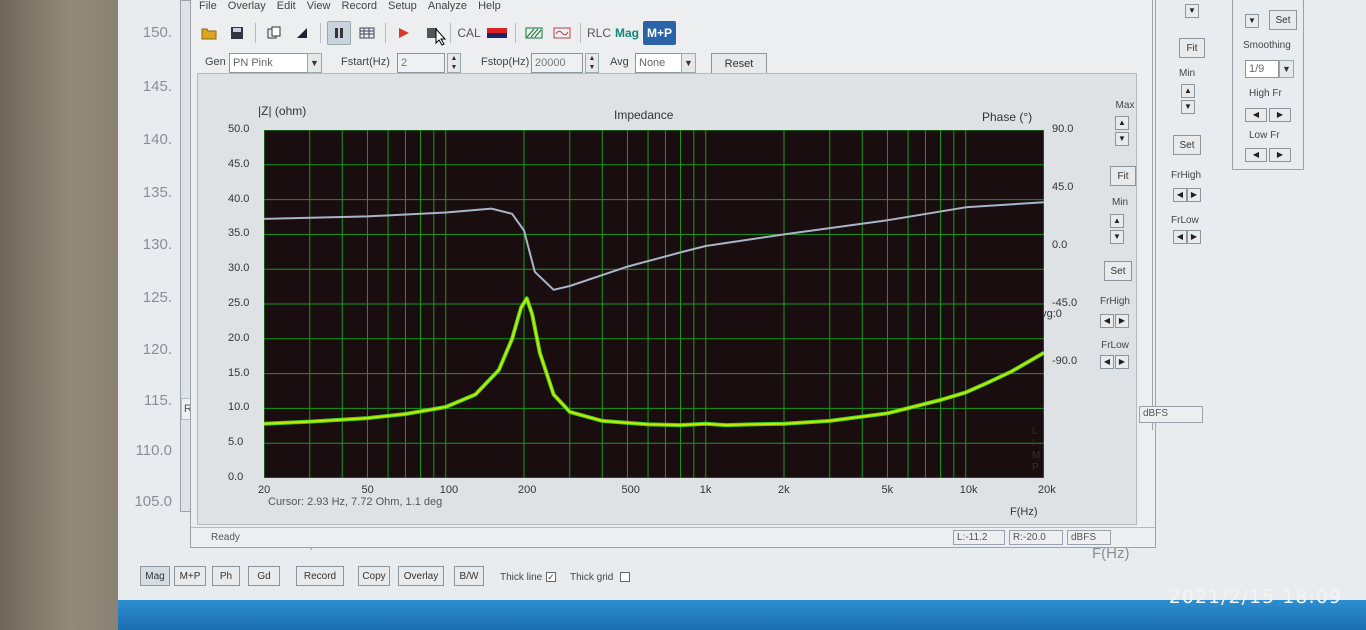 Image resolution: width=1366 pixels, height=630 pixels. What do you see at coordinates (505, 62) in the screenshot?
I see `fstop-label: Fstop(Hz)` at bounding box center [505, 62].